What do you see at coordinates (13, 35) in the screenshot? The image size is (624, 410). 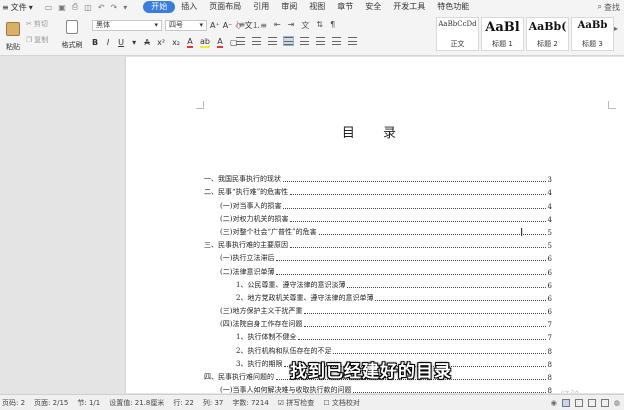 I see `paste-button: 粘贴` at bounding box center [13, 35].